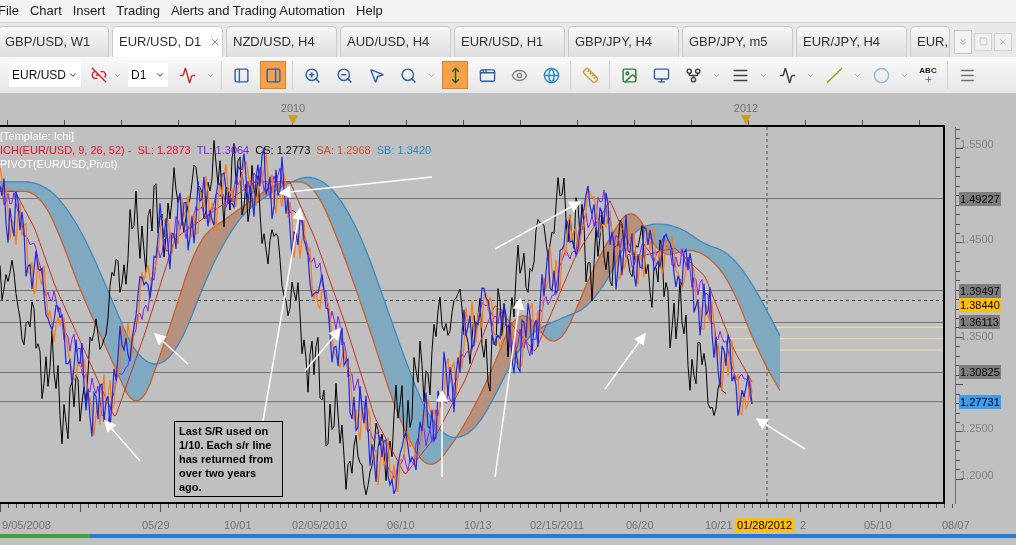  What do you see at coordinates (26, 525) in the screenshot?
I see `date-label: 9/05/2008` at bounding box center [26, 525].